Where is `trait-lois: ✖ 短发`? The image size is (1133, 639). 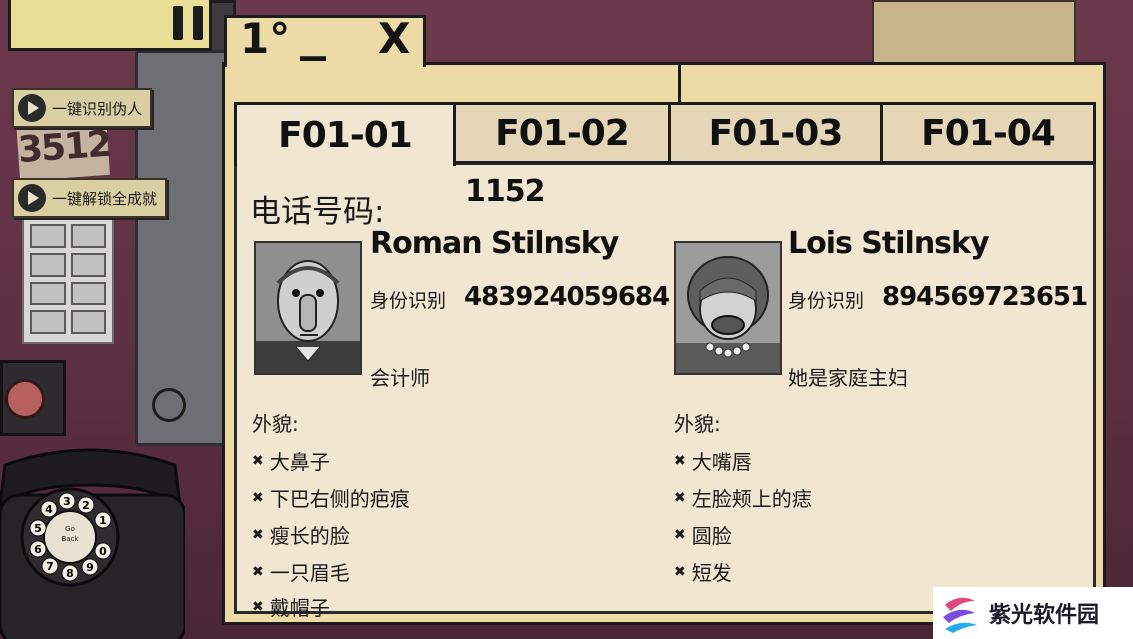 trait-lois: ✖ 短发 is located at coordinates (703, 571).